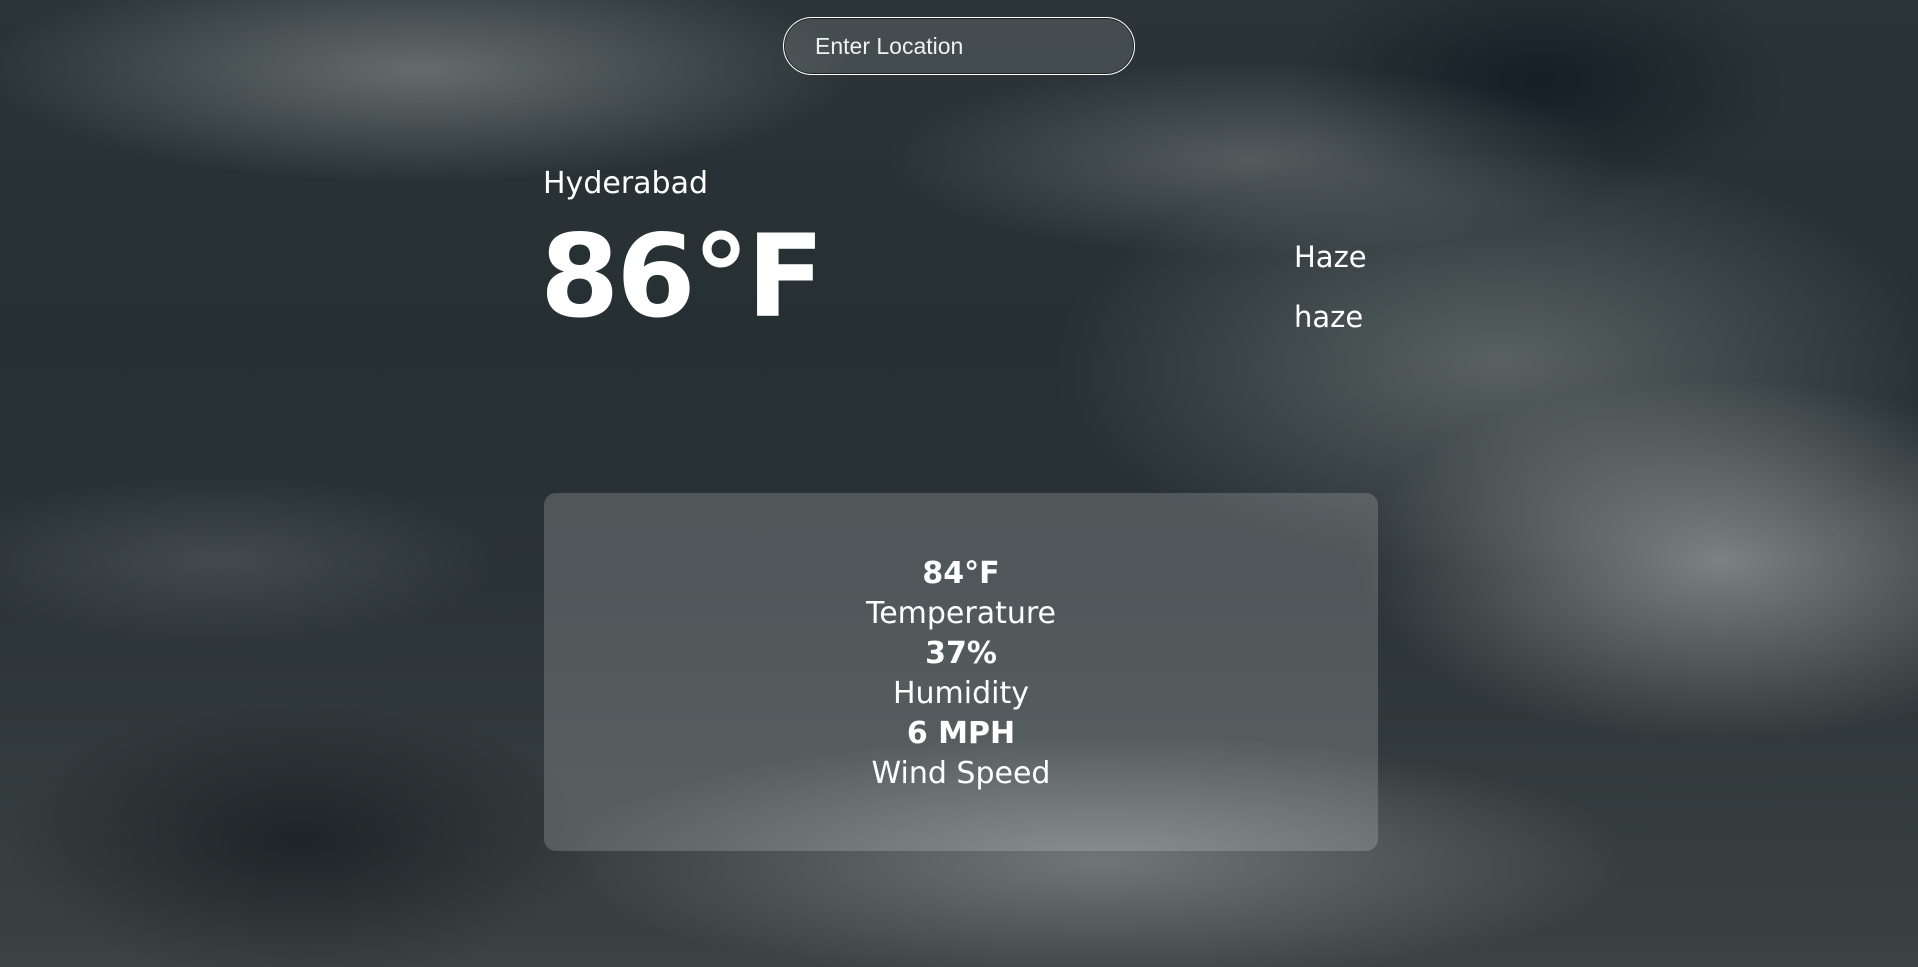 This screenshot has height=967, width=1918. Describe the element at coordinates (1329, 317) in the screenshot. I see `weather-description: haze` at that location.